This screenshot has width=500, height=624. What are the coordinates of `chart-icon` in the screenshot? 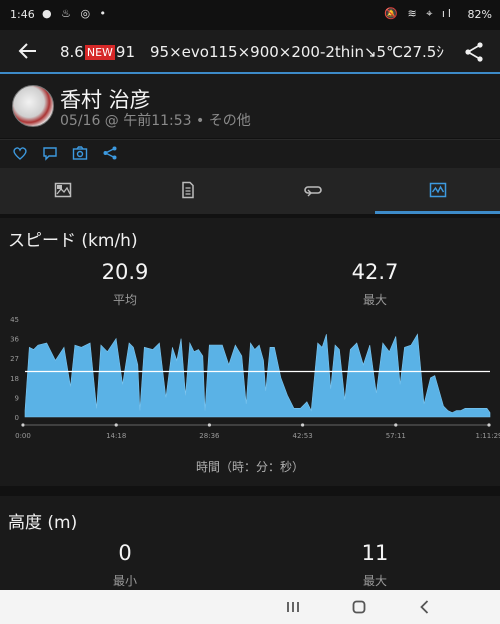 It's located at (438, 190).